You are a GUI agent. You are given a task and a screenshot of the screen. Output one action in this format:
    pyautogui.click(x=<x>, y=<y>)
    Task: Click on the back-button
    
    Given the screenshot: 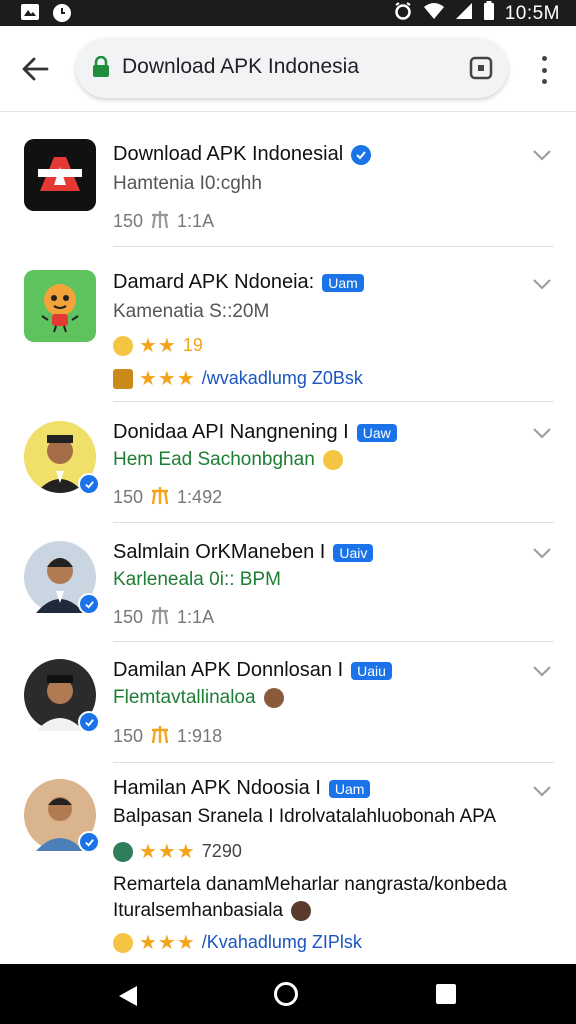 What is the action you would take?
    pyautogui.click(x=35, y=69)
    